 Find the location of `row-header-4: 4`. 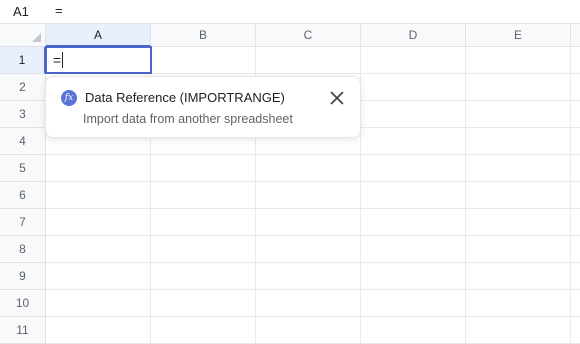

row-header-4: 4 is located at coordinates (23, 141).